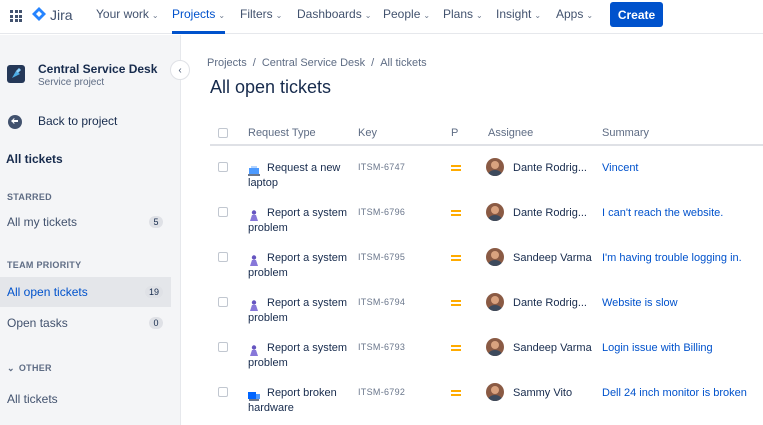  Describe the element at coordinates (47, 292) in the screenshot. I see `sidebar-item-label: All open tickets` at that location.